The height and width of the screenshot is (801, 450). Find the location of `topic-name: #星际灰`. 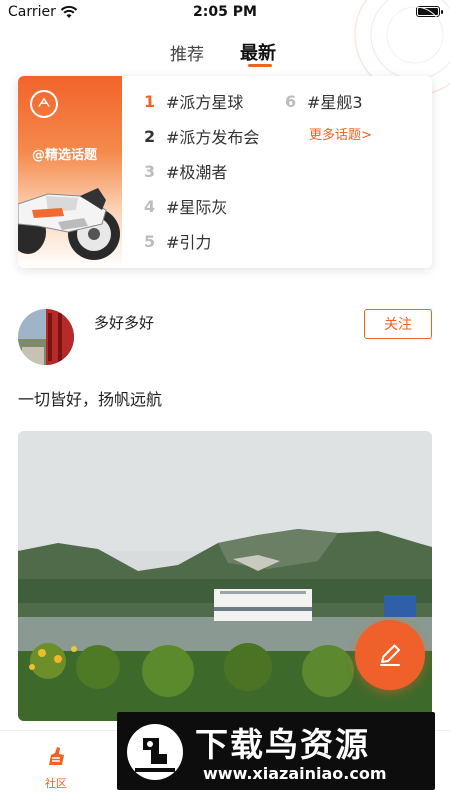

topic-name: #星际灰 is located at coordinates (197, 207).